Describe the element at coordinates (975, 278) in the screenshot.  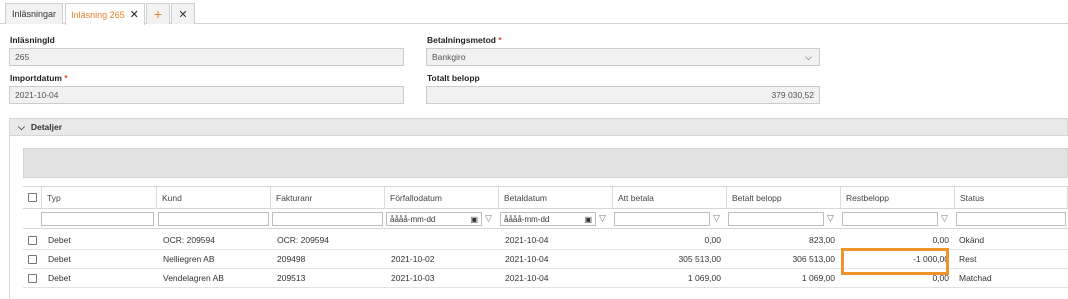
I see `cell-status: Matchad` at that location.